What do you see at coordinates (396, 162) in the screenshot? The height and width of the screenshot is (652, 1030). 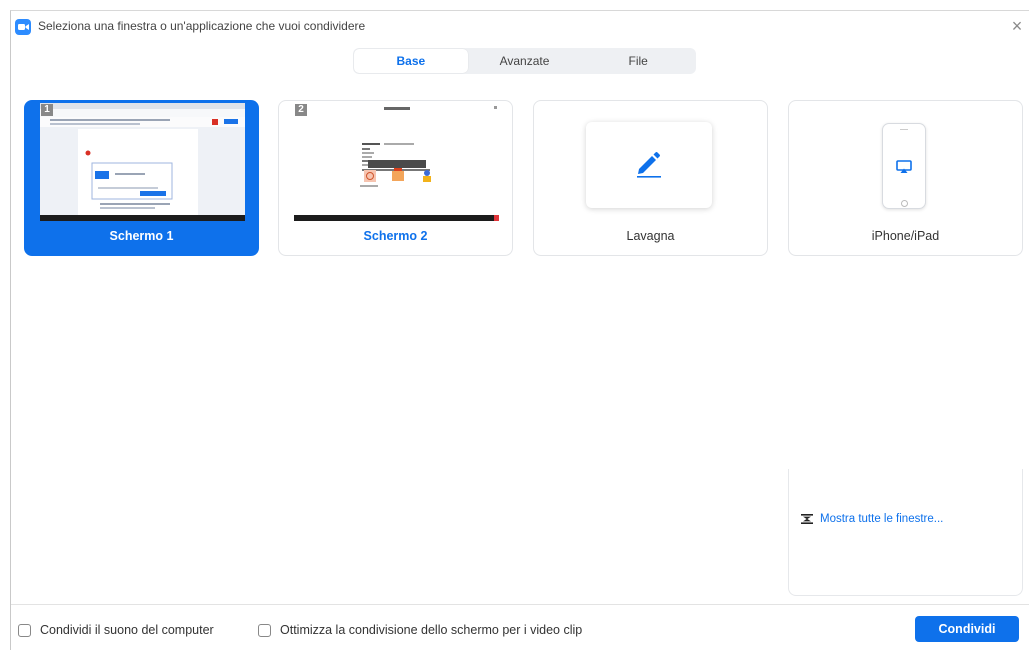 I see `screen-2-thumbnail: 2` at bounding box center [396, 162].